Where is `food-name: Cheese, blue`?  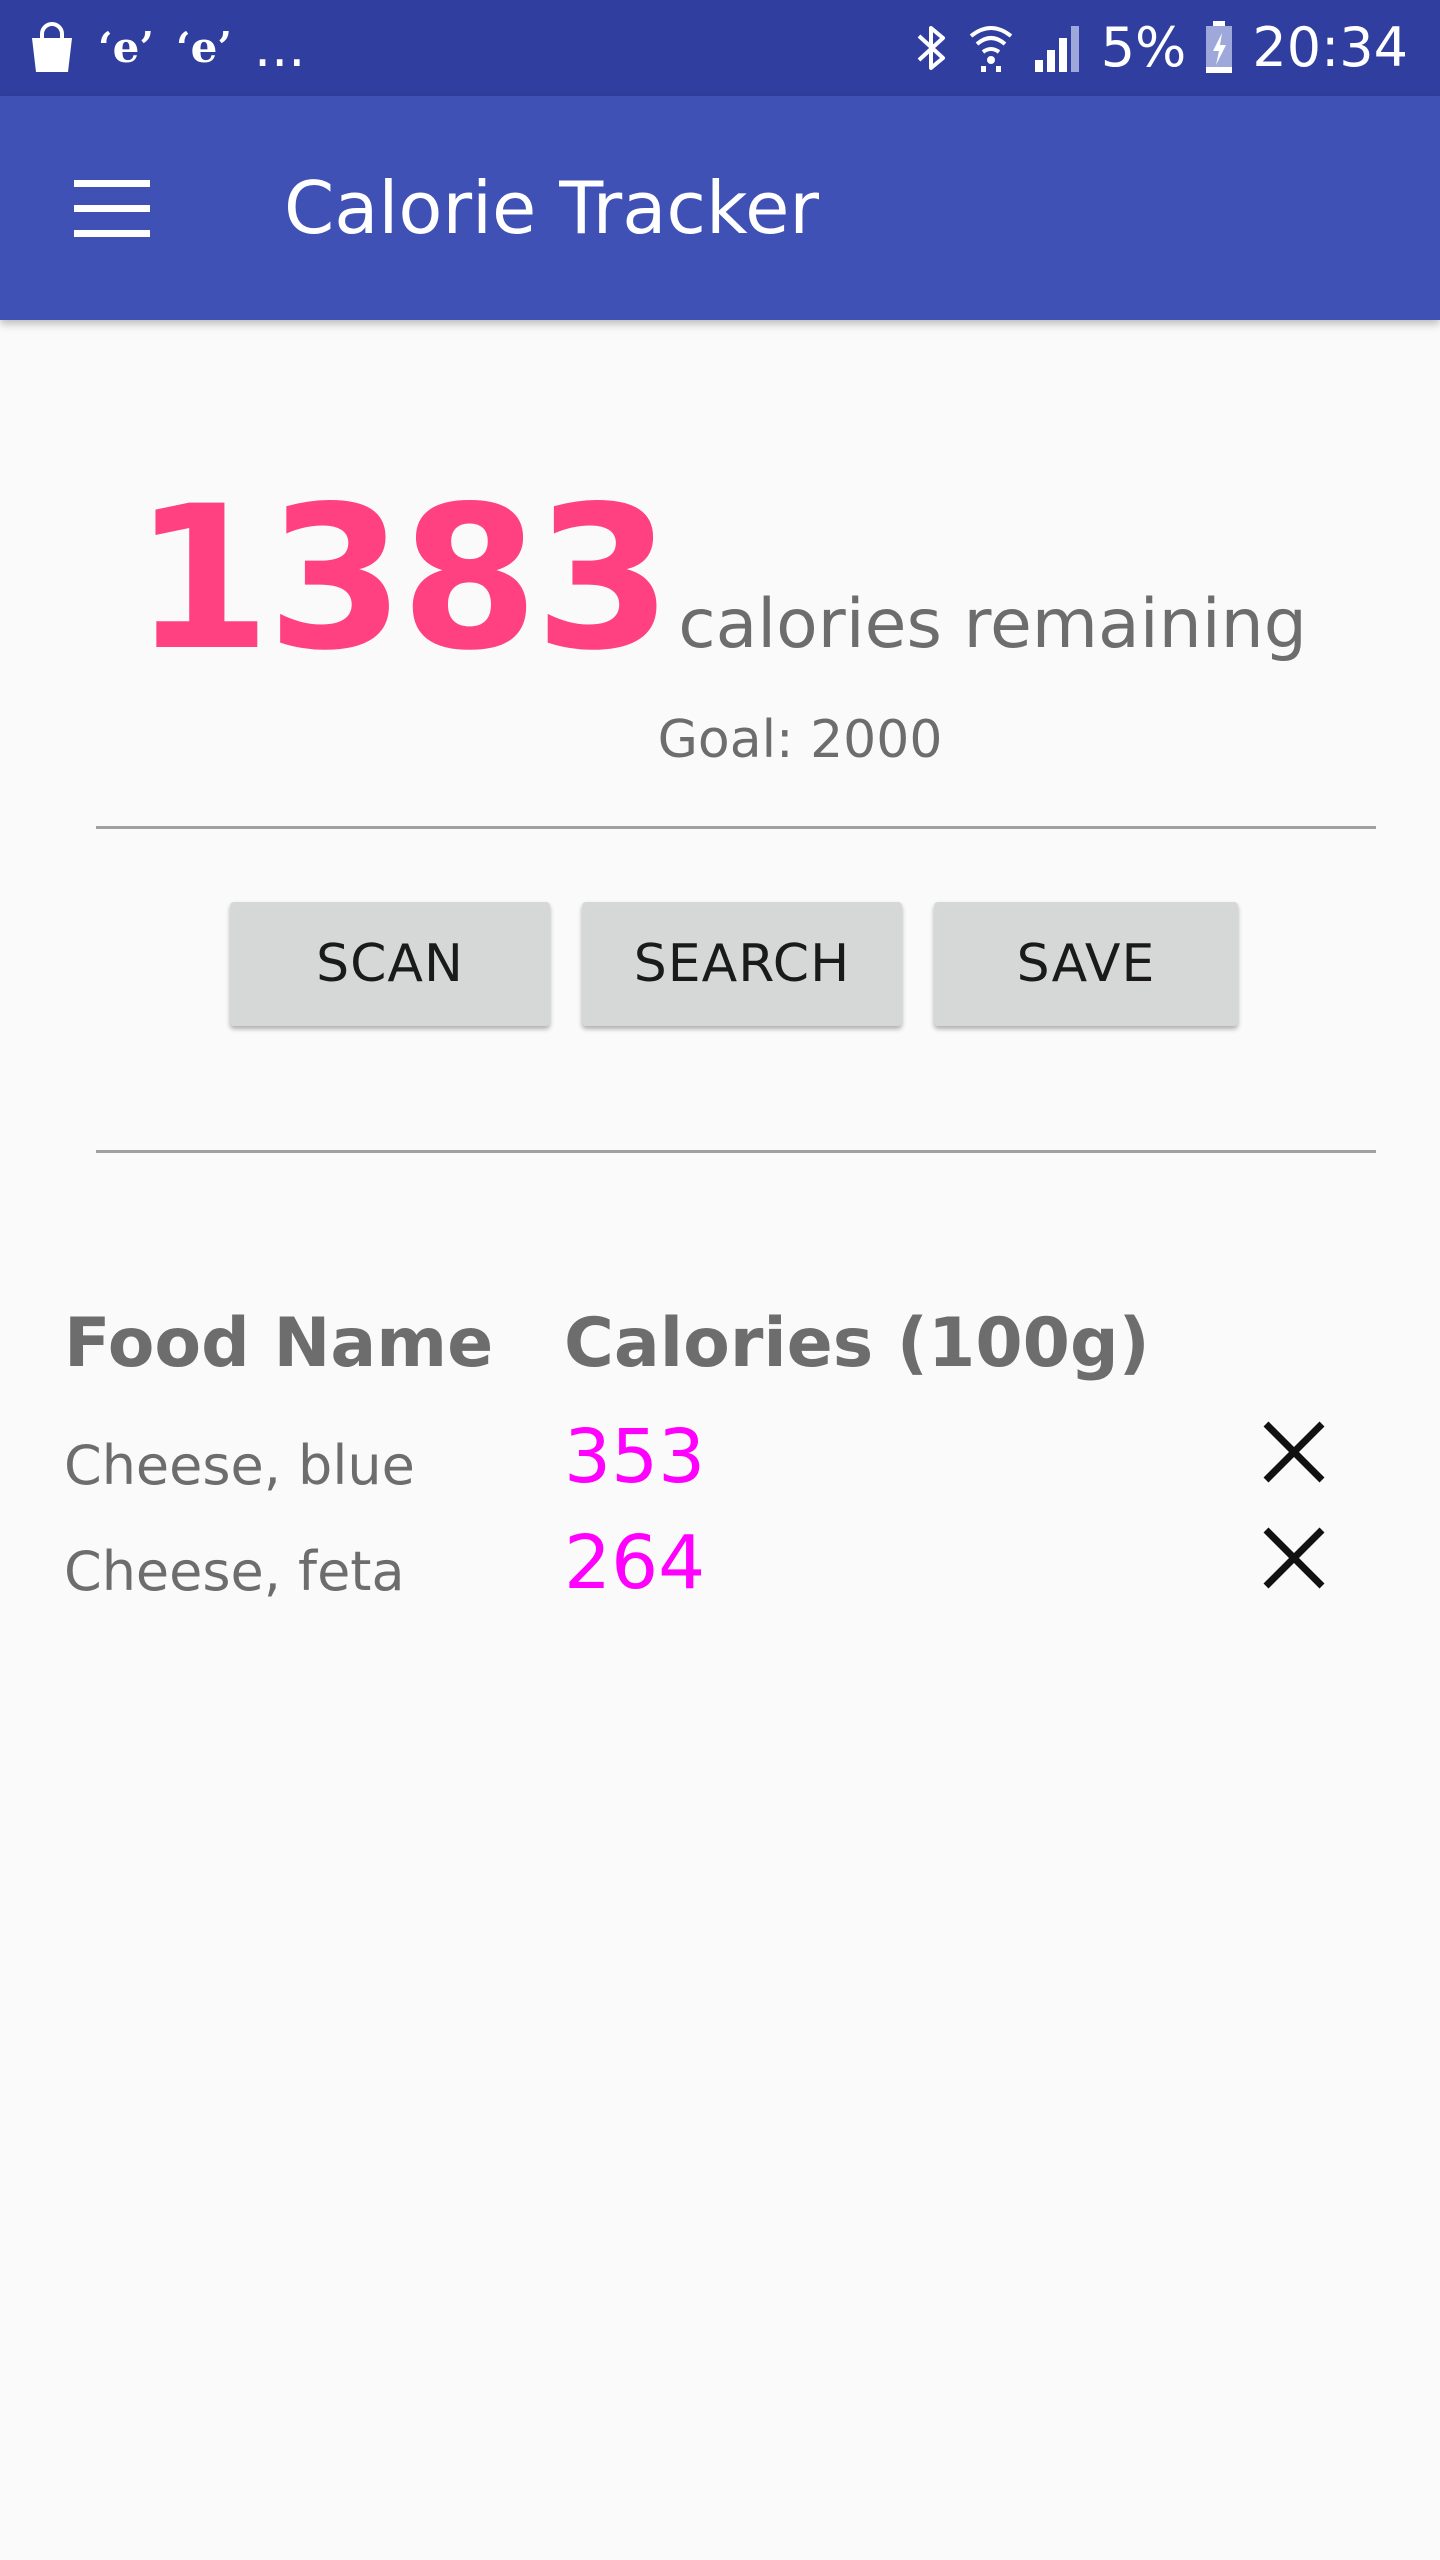 food-name: Cheese, blue is located at coordinates (239, 1465).